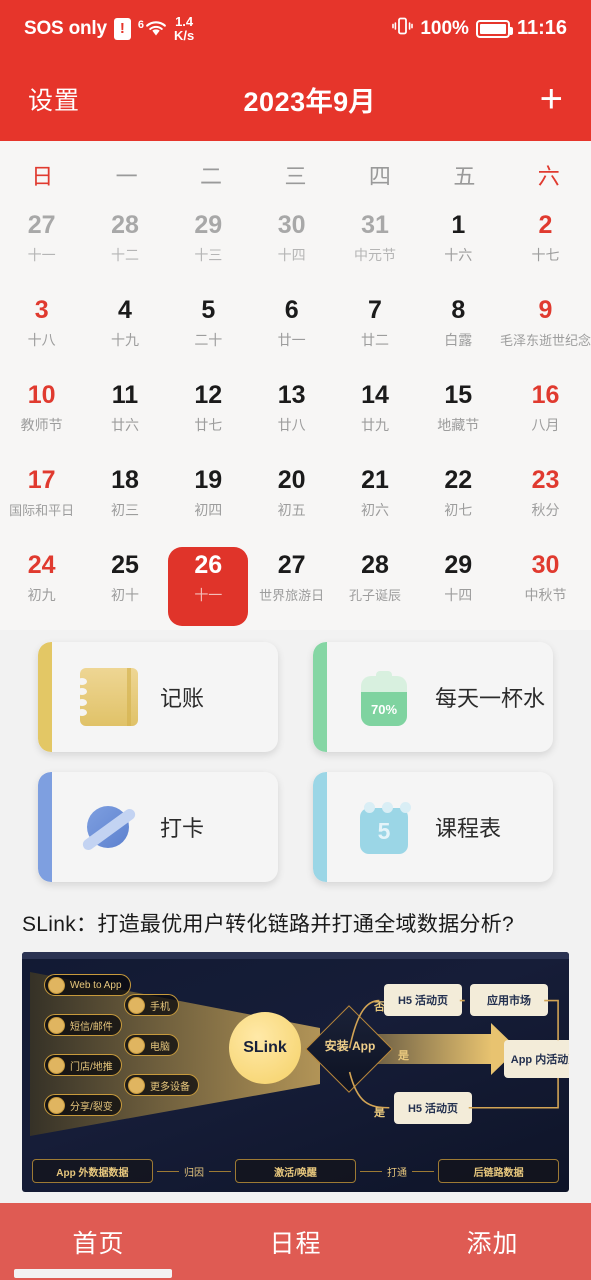 This screenshot has height=1280, width=591. What do you see at coordinates (458, 417) in the screenshot?
I see `calendar-day-cell: 15 地藏节` at bounding box center [458, 417].